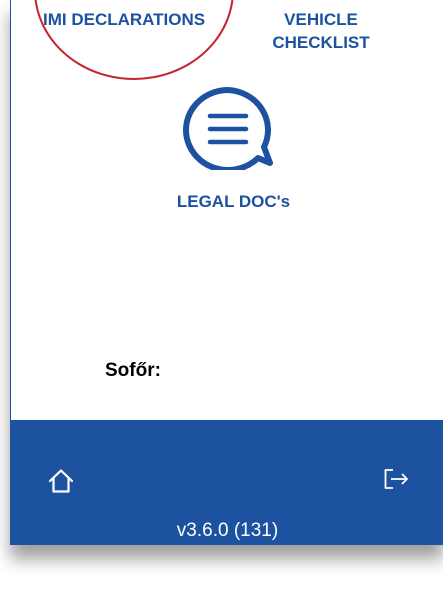 The image size is (443, 608). I want to click on home-button, so click(61, 481).